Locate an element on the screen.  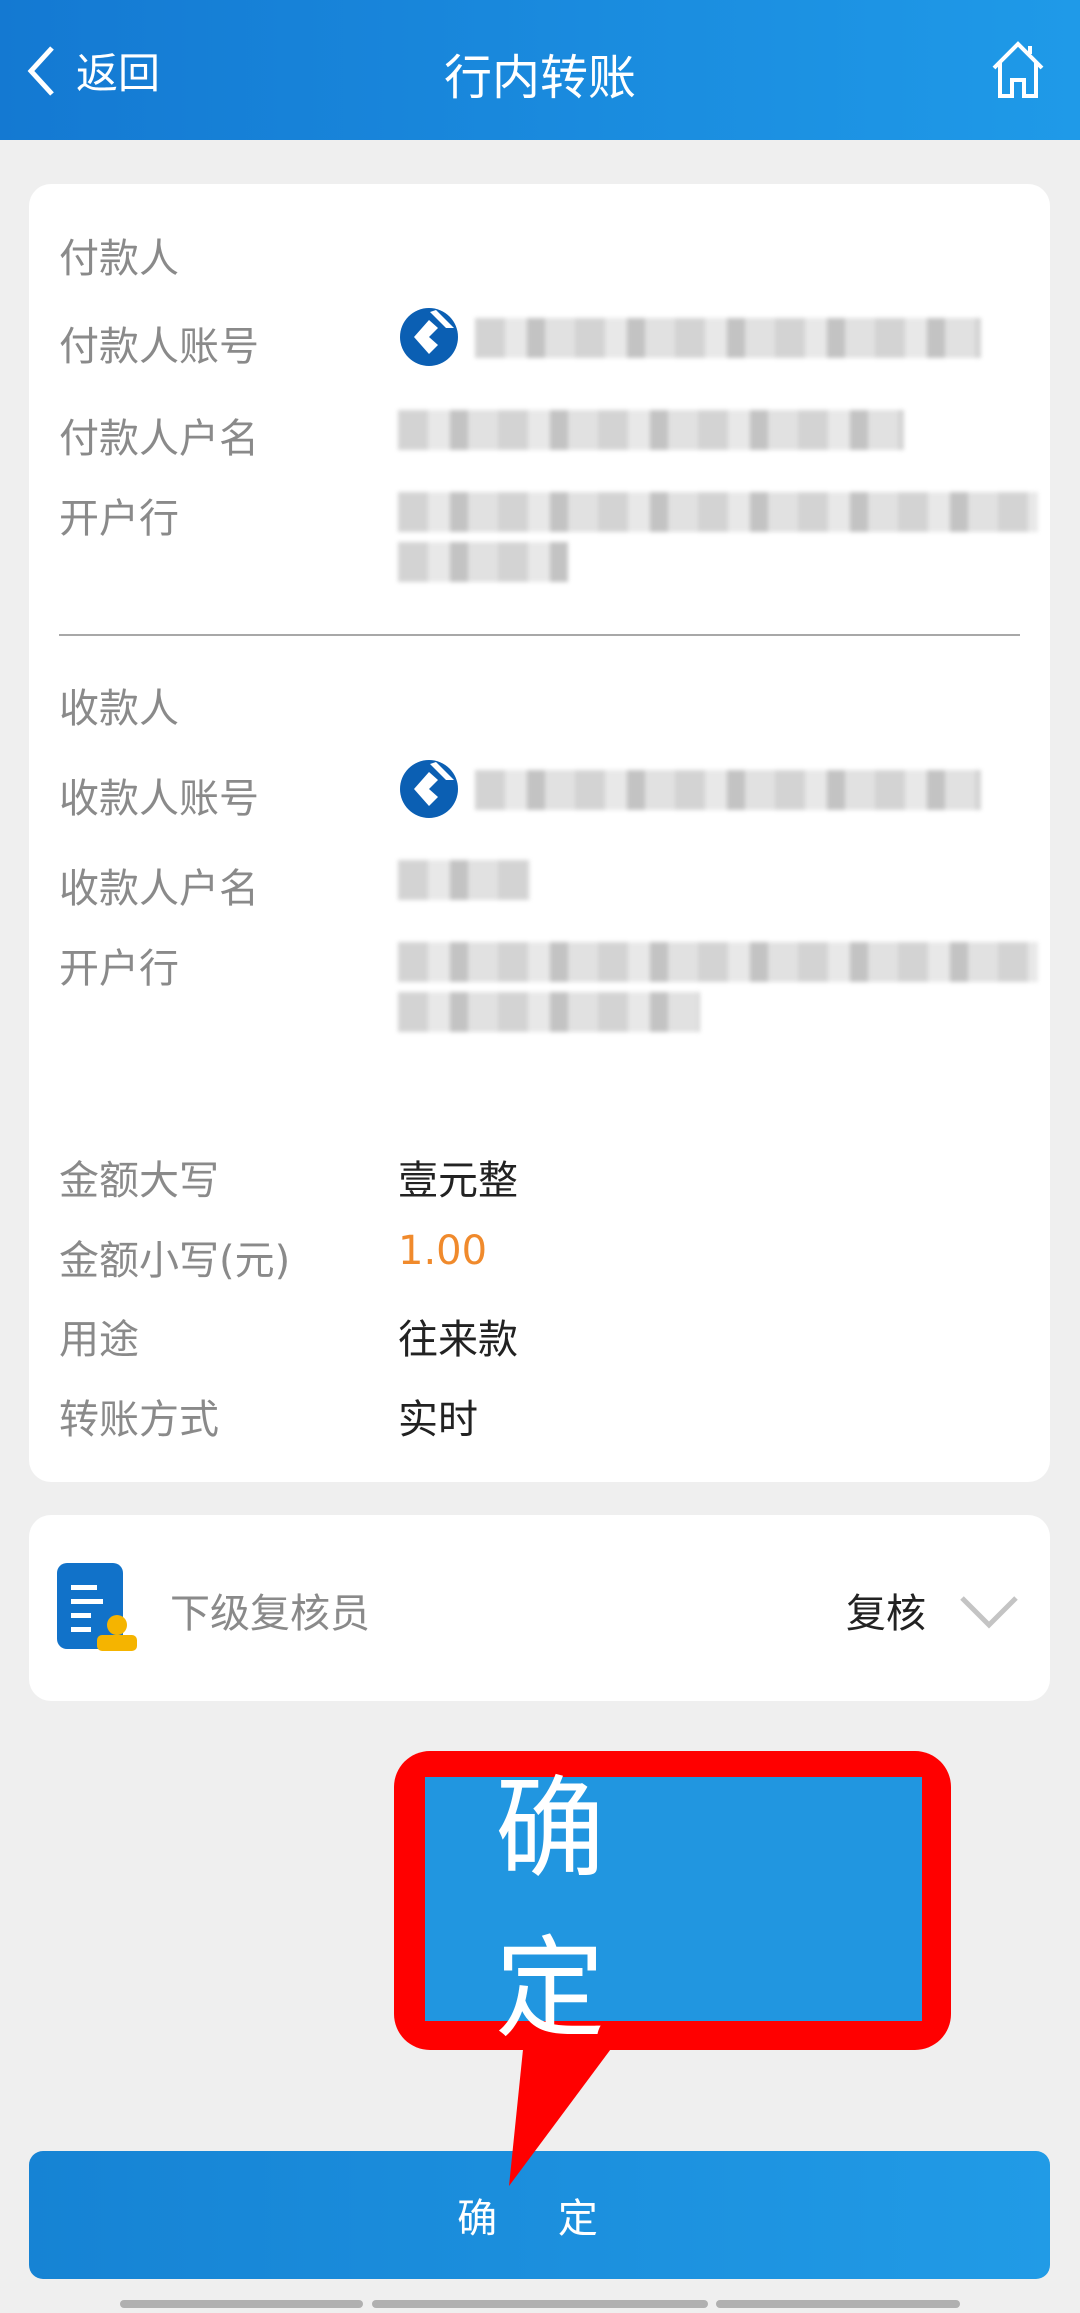
callout-zoomed-button: 确 定 is located at coordinates (673, 1909).